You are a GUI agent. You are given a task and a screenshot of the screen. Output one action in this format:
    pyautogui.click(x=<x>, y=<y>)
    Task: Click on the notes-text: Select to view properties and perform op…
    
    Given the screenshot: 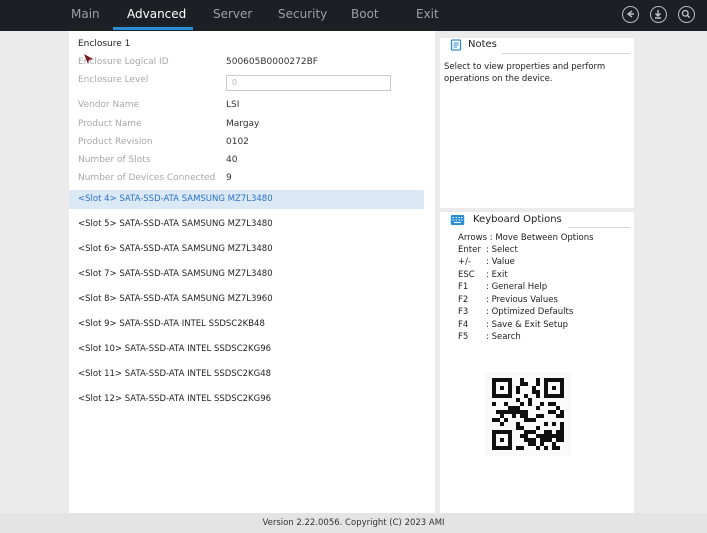 What is the action you would take?
    pyautogui.click(x=525, y=73)
    